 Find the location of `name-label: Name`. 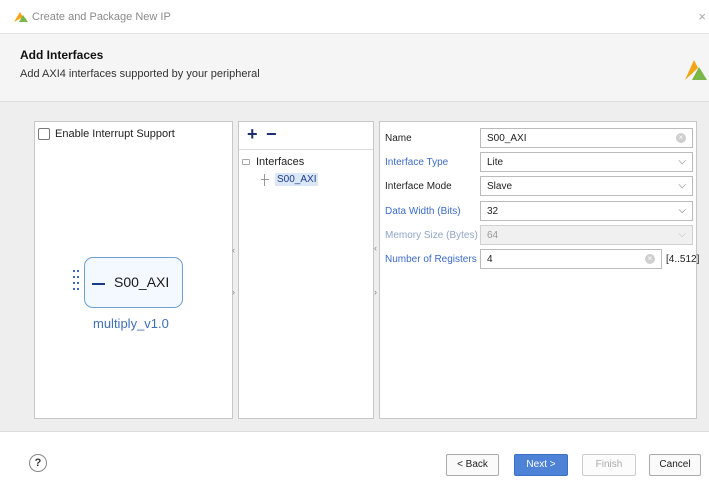

name-label: Name is located at coordinates (398, 138).